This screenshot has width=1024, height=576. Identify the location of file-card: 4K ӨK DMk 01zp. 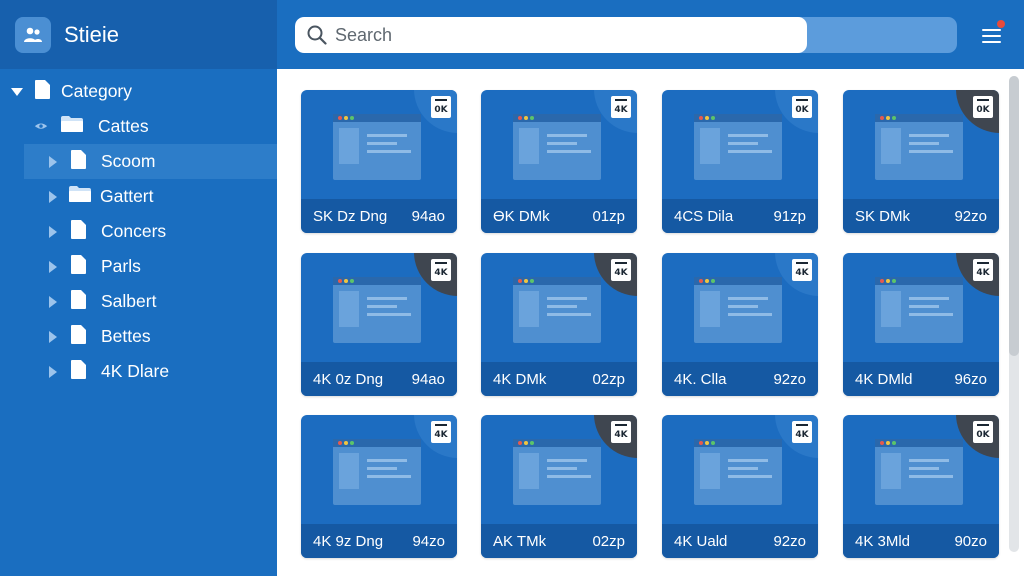
(559, 161).